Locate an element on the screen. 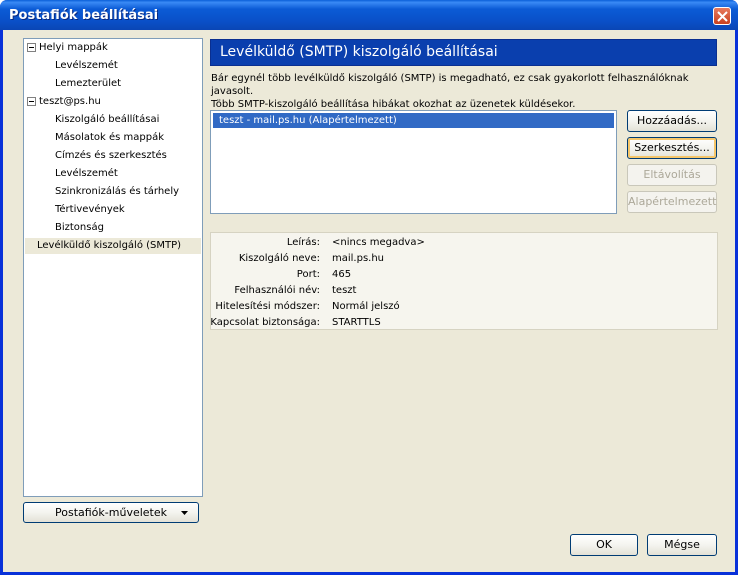  close-icon is located at coordinates (722, 16).